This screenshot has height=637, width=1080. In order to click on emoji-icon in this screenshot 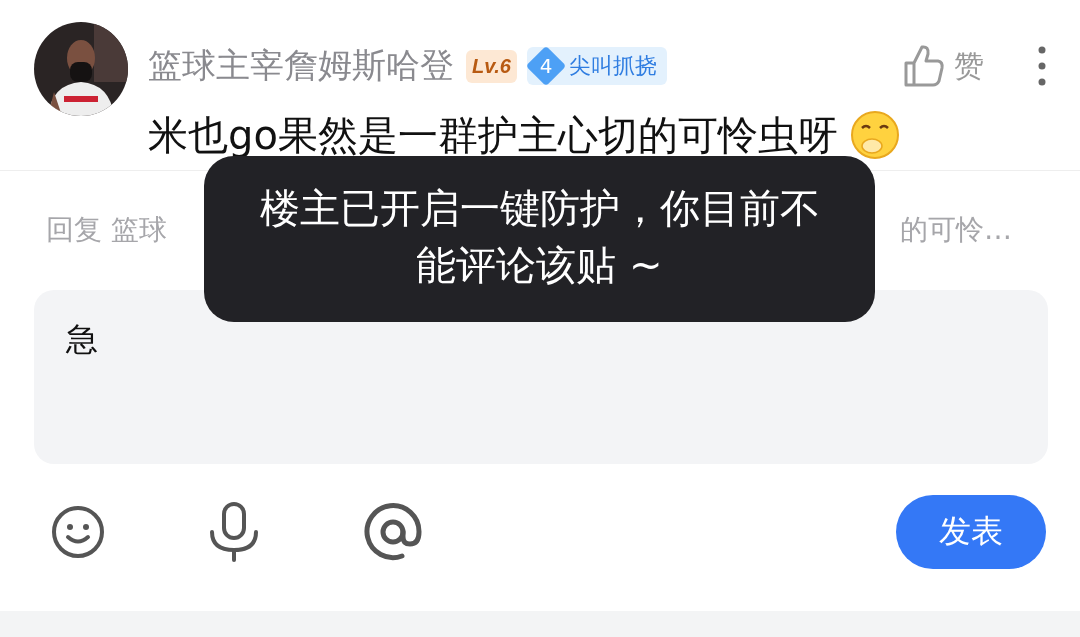, I will do `click(874, 135)`.